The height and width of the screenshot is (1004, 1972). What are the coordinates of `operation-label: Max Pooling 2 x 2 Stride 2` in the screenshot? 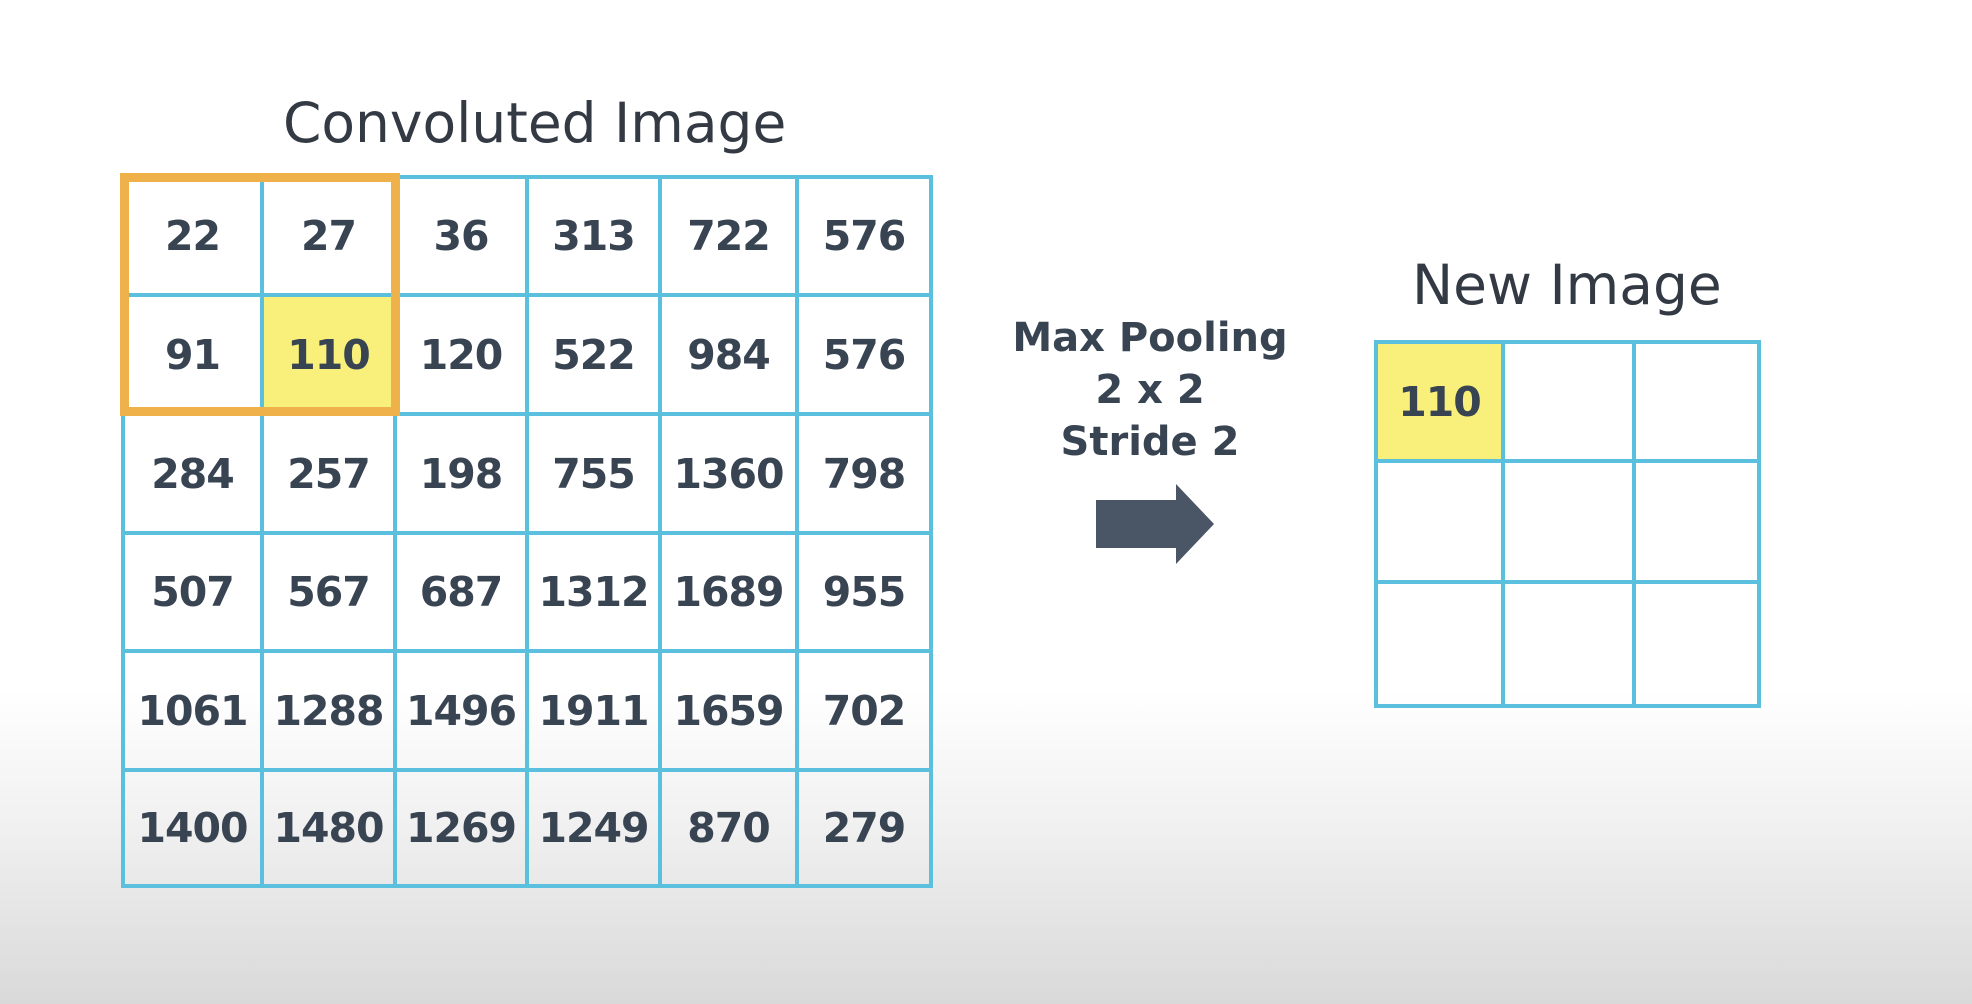 It's located at (1150, 390).